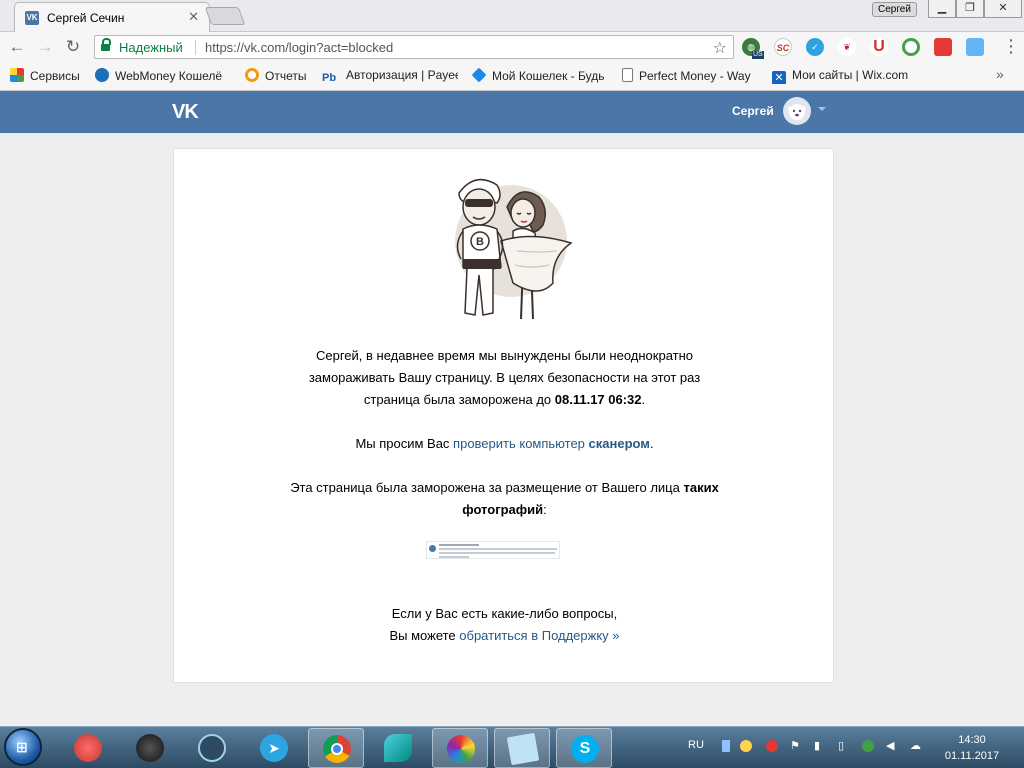 This screenshot has width=1024, height=768. Describe the element at coordinates (1003, 9) in the screenshot. I see `close-window-icon: ✕` at that location.